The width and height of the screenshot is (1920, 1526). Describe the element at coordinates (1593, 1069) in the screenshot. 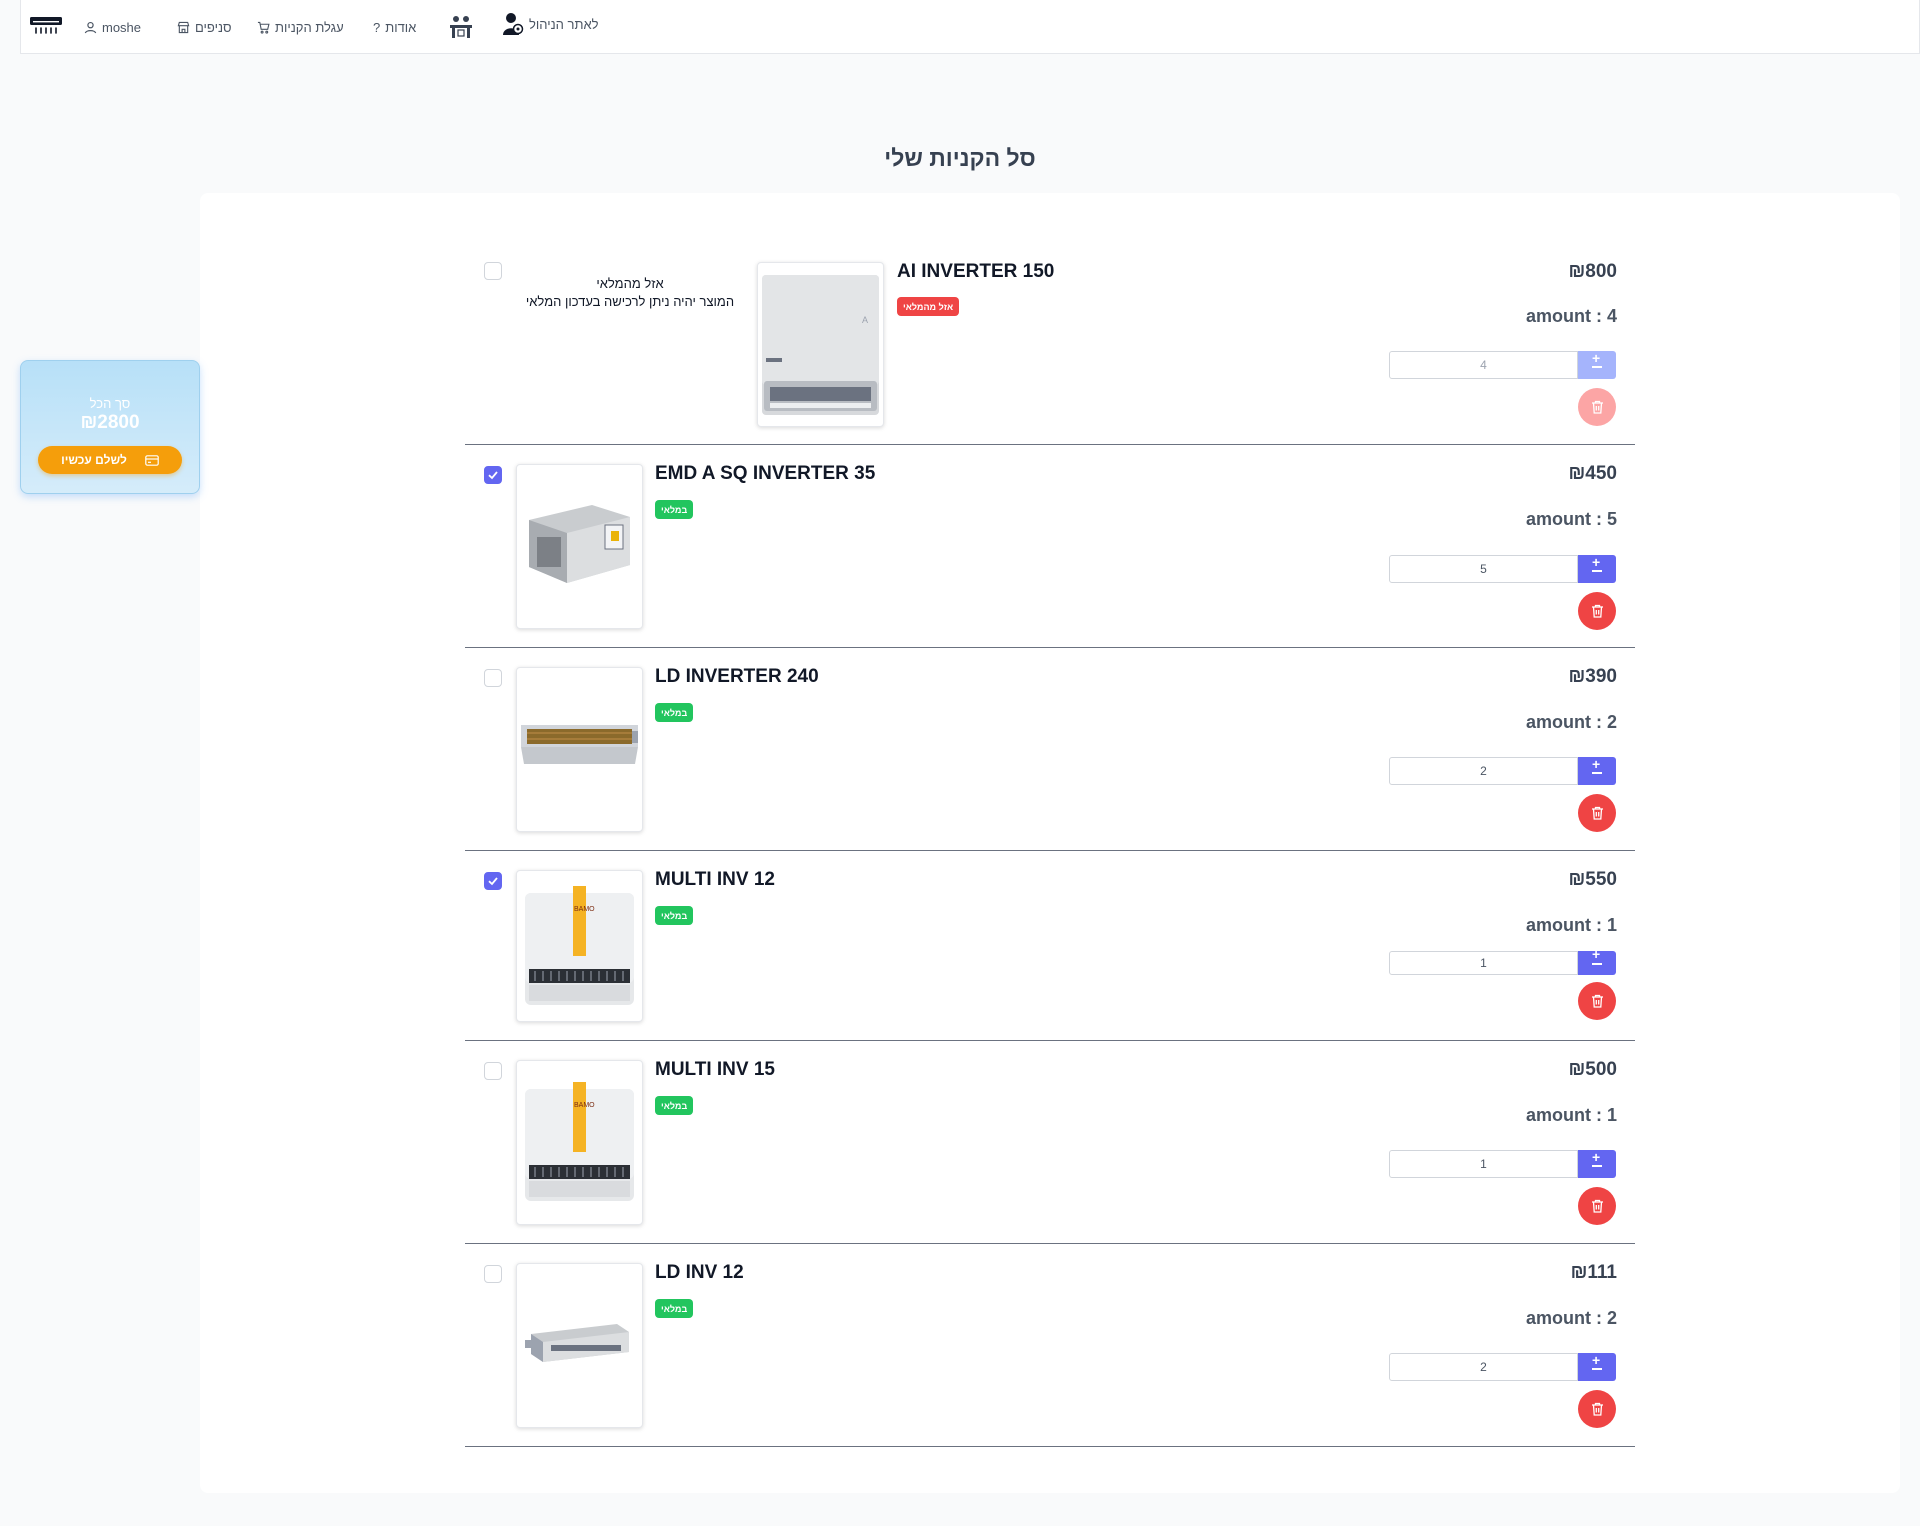

I see `product-price: ₪500` at that location.